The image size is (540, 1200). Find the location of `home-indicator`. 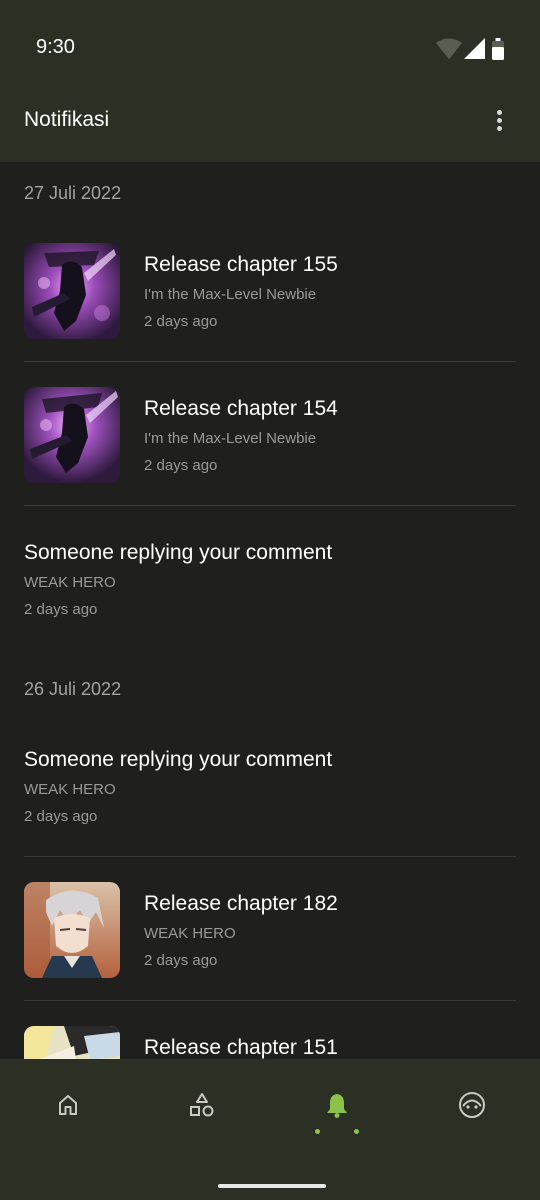

home-indicator is located at coordinates (272, 1186).